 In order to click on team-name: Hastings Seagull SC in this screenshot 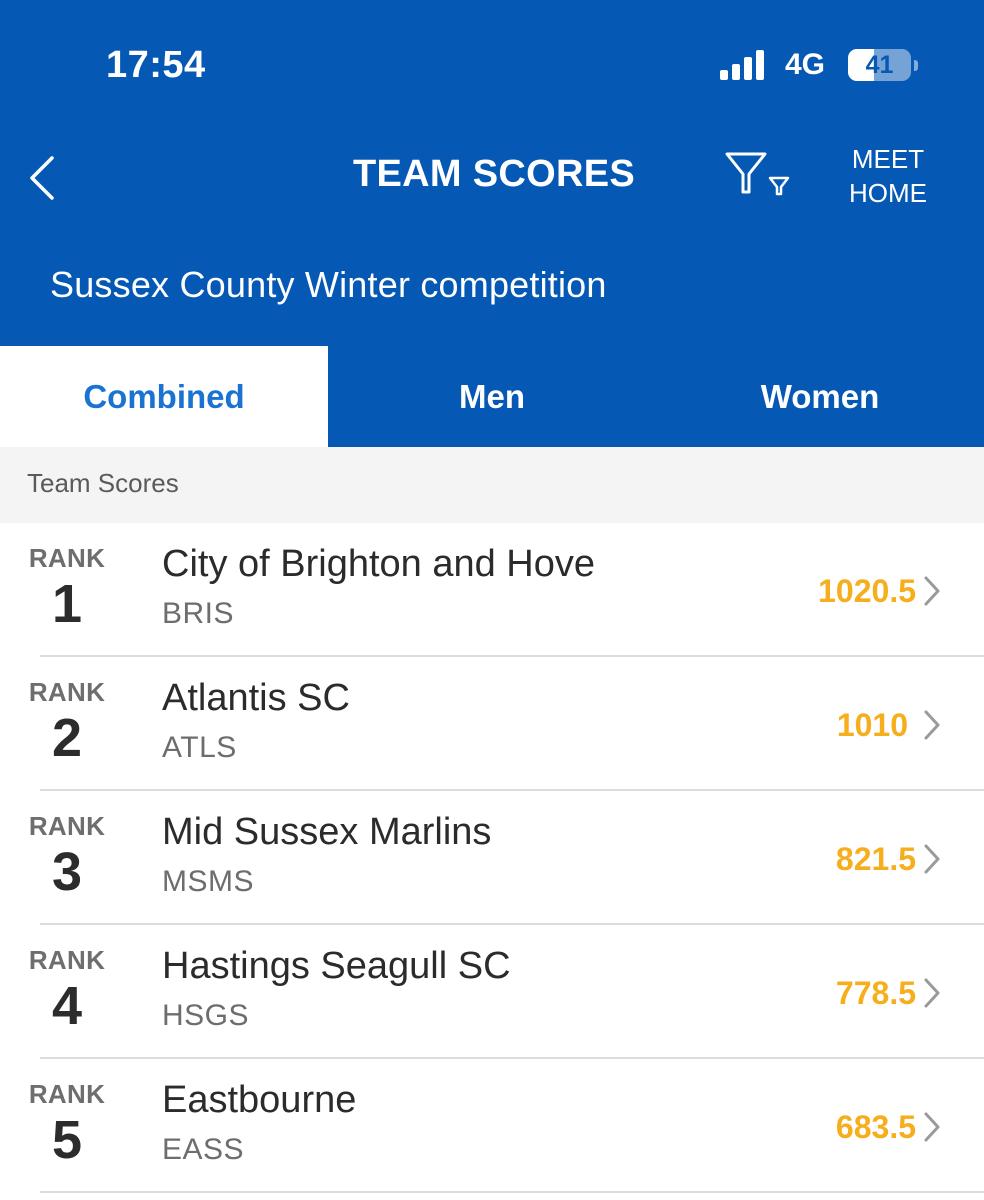, I will do `click(336, 966)`.